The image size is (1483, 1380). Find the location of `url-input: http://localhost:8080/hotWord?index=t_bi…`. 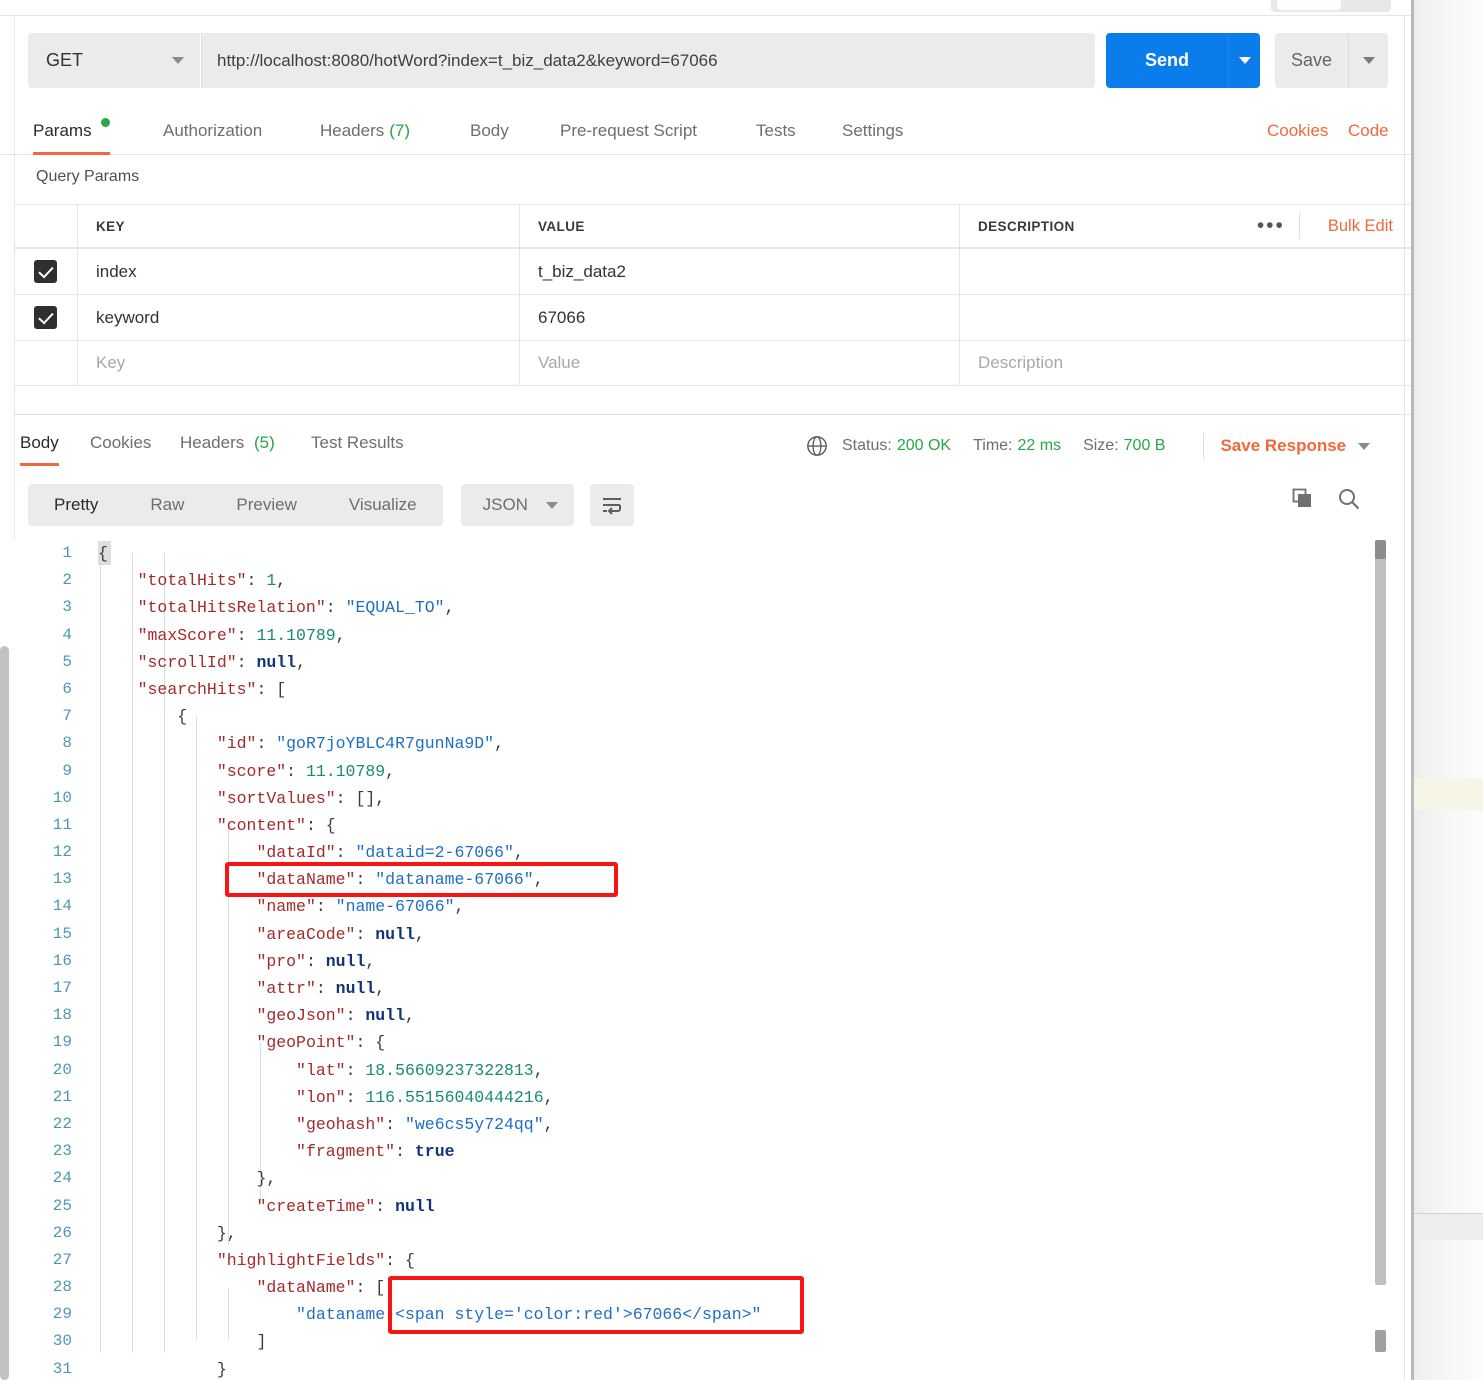

url-input: http://localhost:8080/hotWord?index=t_bi… is located at coordinates (648, 60).